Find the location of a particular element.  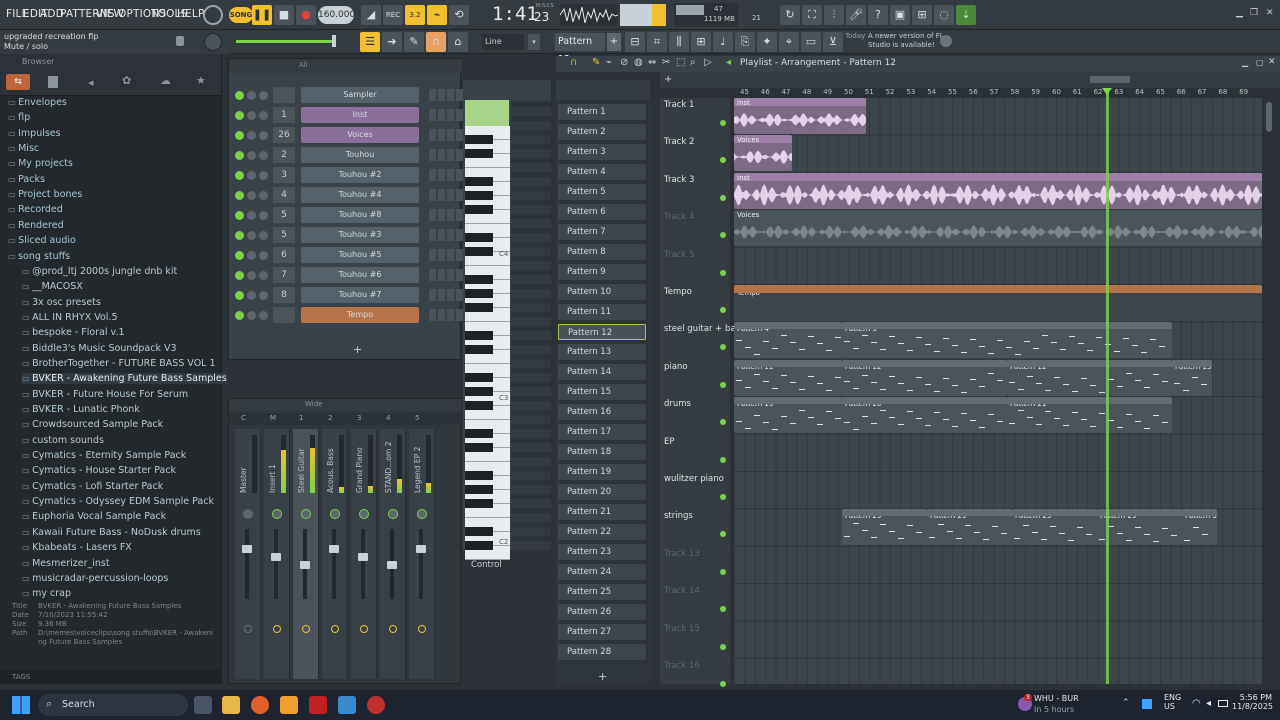

start-icon is located at coordinates (21, 705).